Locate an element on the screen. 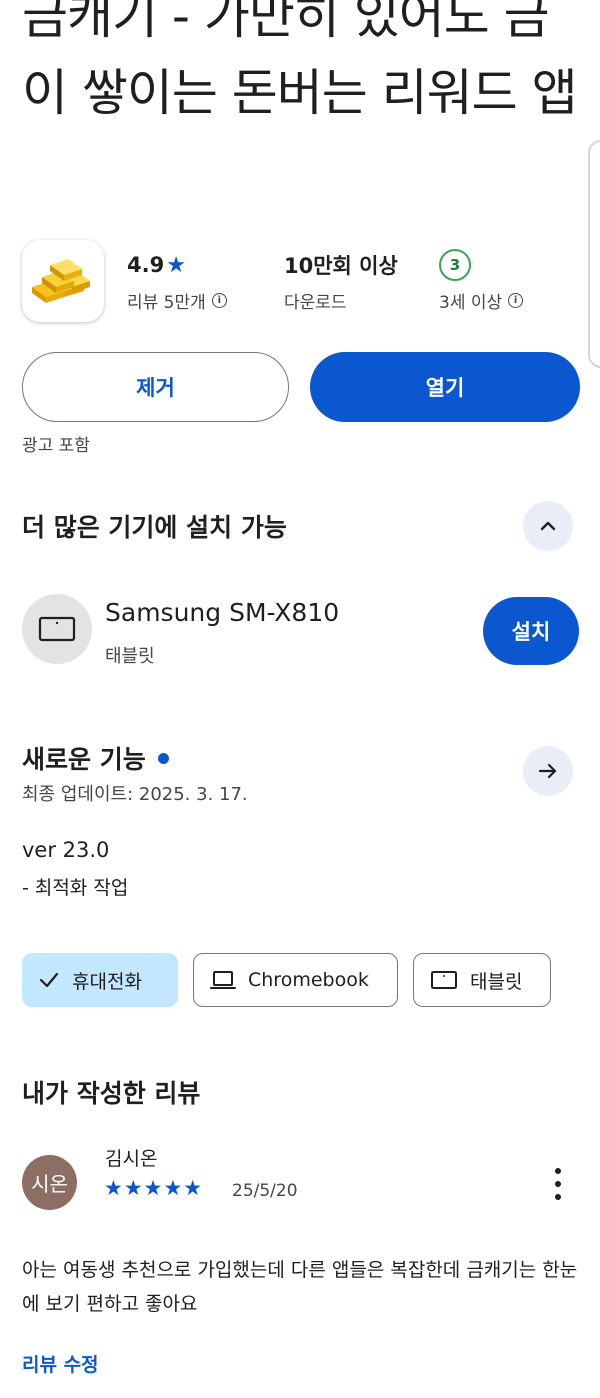 This screenshot has height=1398, width=600. tablet-device-avatar is located at coordinates (57, 629).